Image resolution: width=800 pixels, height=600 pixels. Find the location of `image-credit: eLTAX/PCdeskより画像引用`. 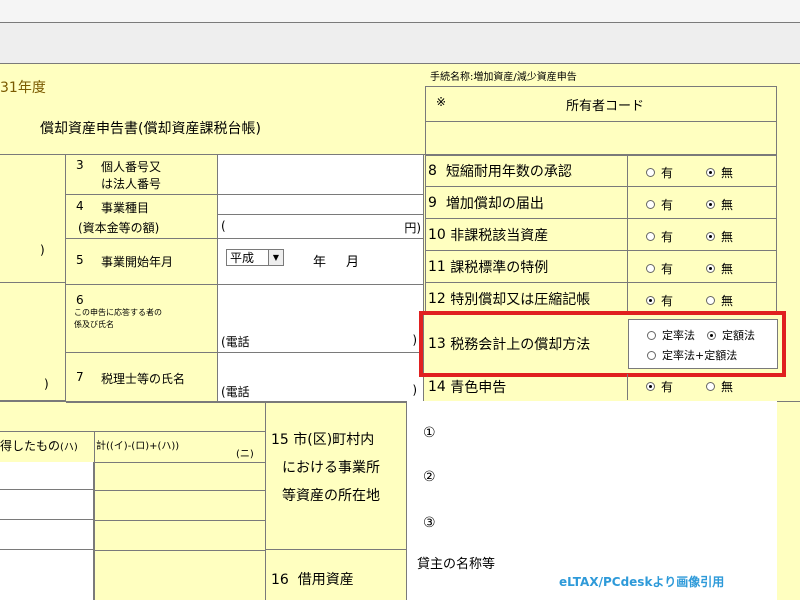

image-credit: eLTAX/PCdeskより画像引用 is located at coordinates (642, 582).